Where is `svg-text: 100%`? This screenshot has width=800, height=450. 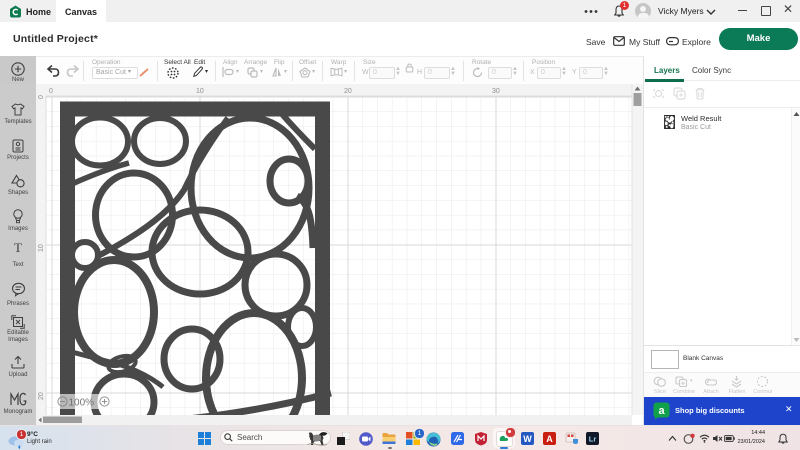
svg-text: 100% is located at coordinates (82, 403).